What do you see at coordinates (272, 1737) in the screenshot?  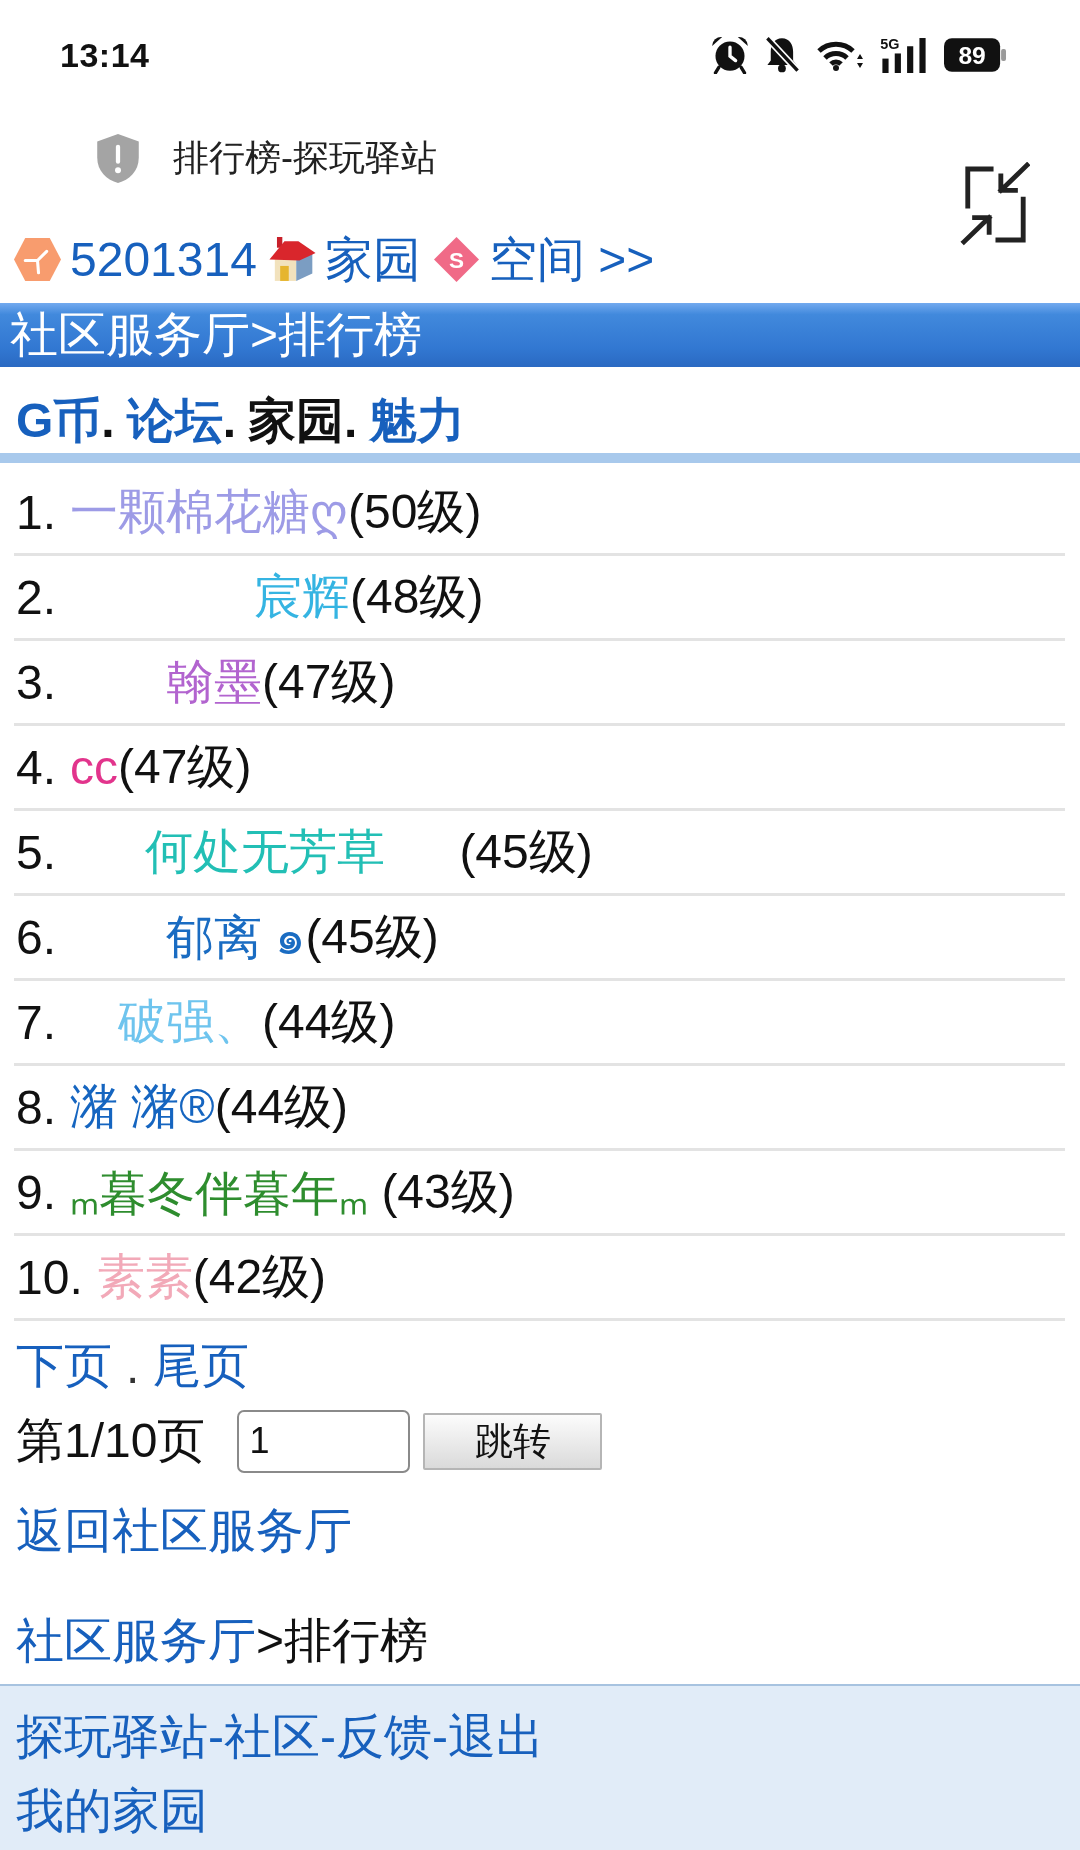 I see `footer-link: 社区` at bounding box center [272, 1737].